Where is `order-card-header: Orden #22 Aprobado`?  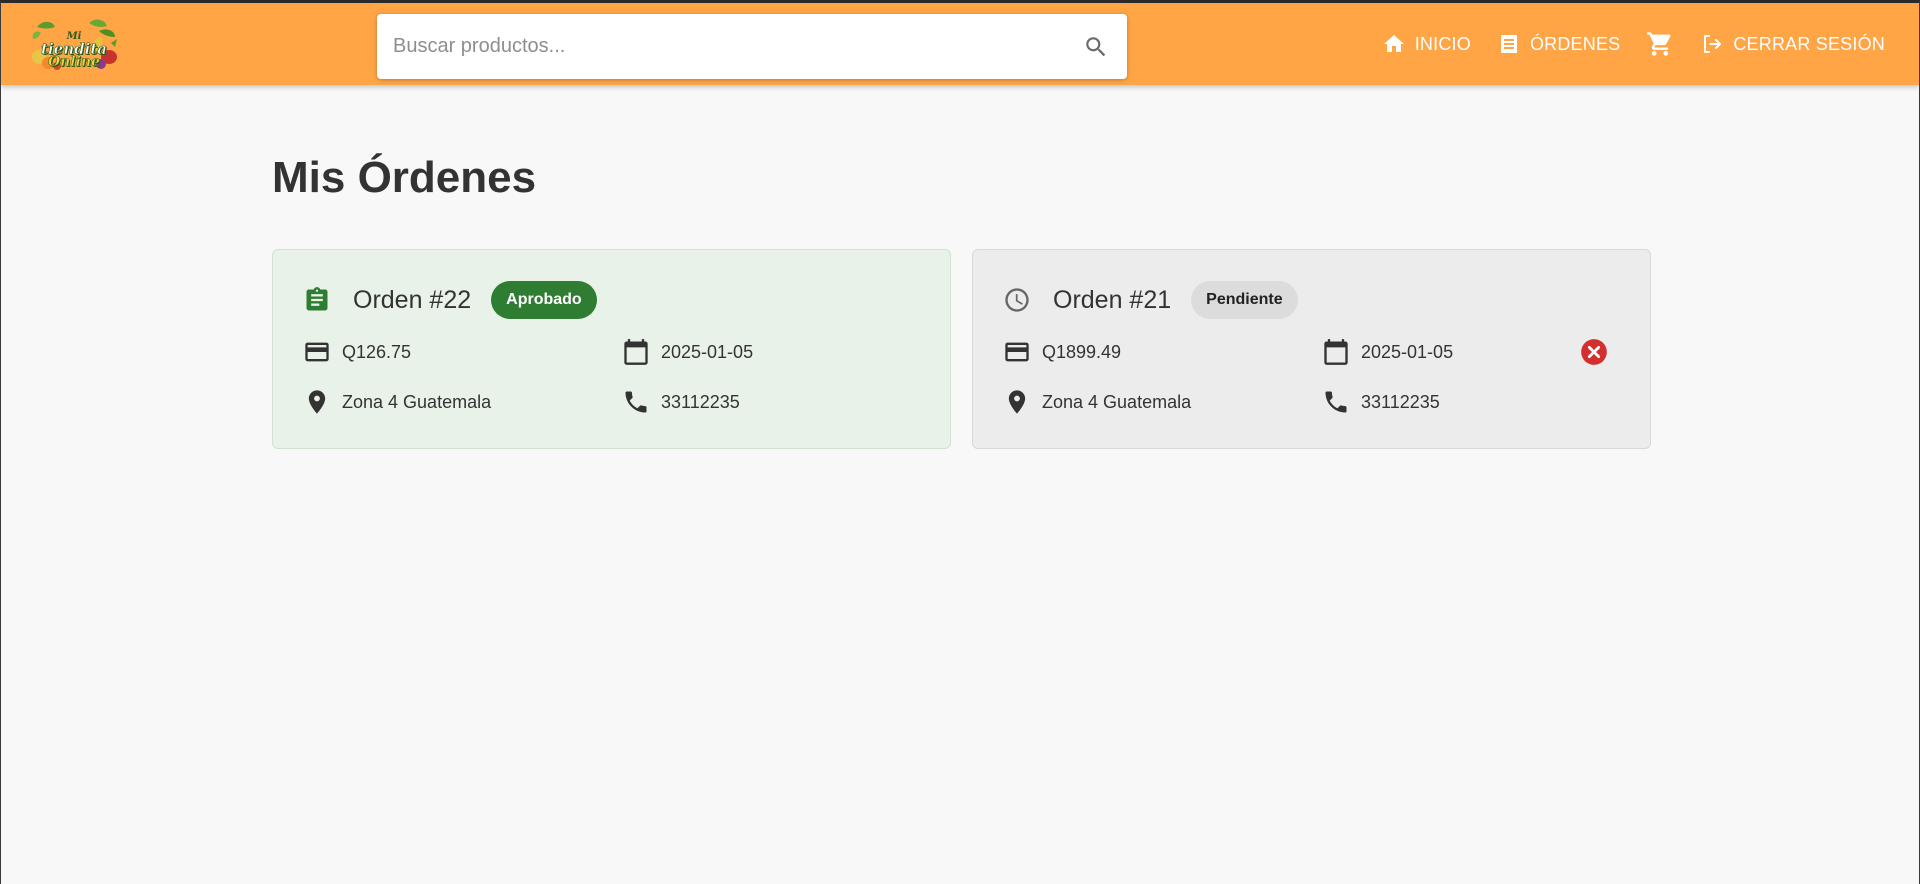 order-card-header: Orden #22 Aprobado is located at coordinates (450, 300).